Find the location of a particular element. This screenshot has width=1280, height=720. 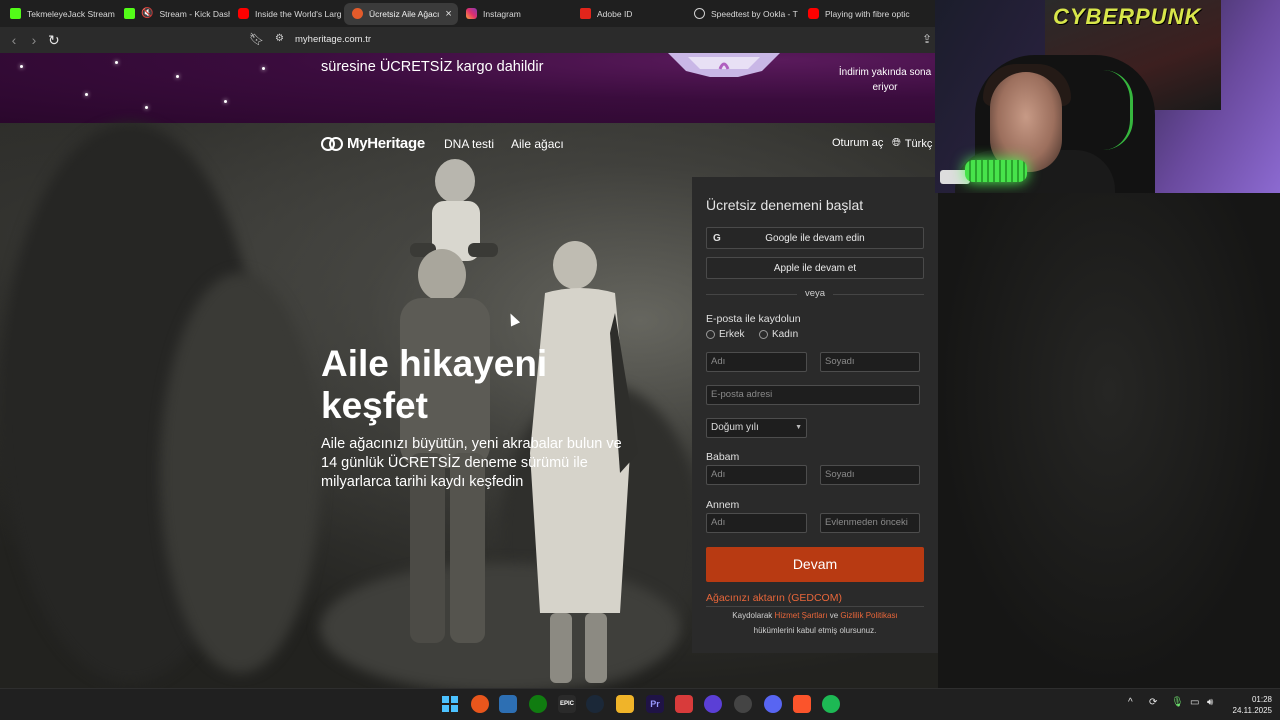

tab-label: Ücretsiz Aile Ağacı is located at coordinates (404, 13).